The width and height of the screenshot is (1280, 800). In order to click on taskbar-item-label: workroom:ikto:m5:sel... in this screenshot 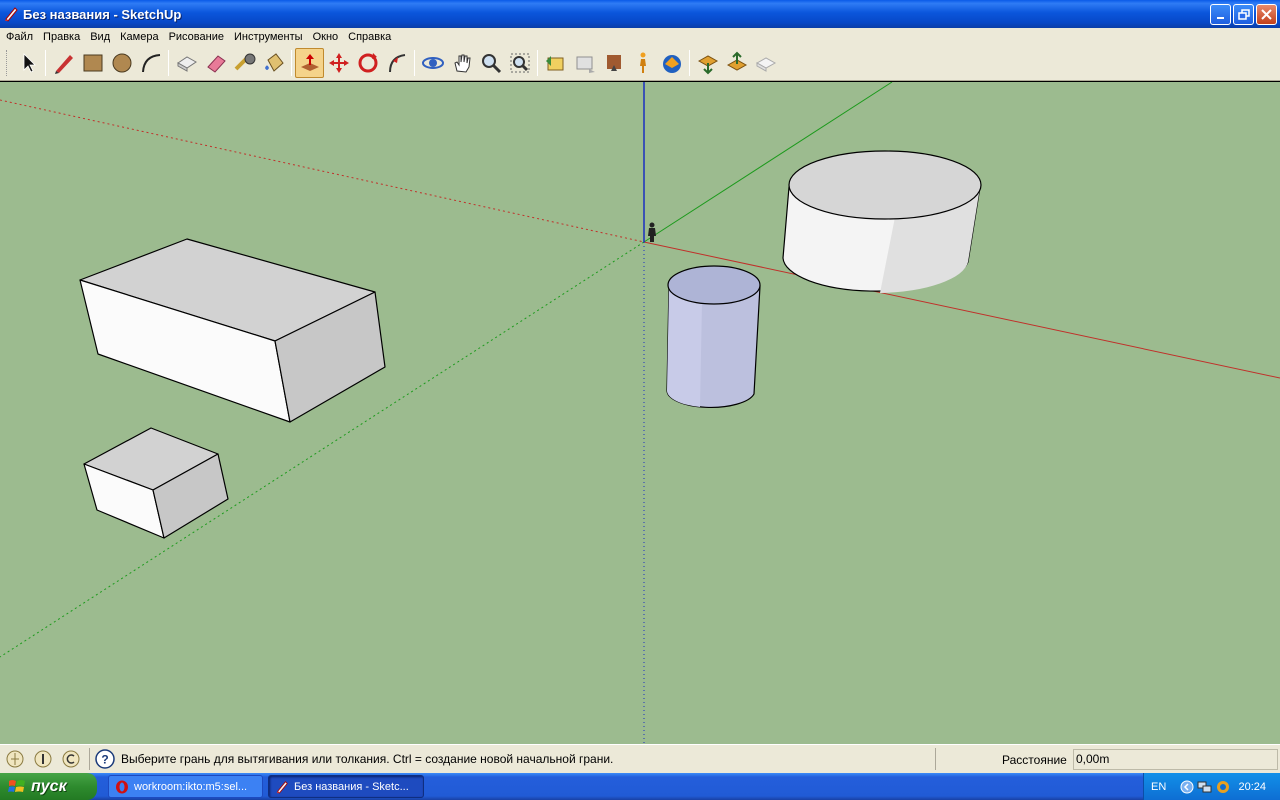, I will do `click(191, 786)`.